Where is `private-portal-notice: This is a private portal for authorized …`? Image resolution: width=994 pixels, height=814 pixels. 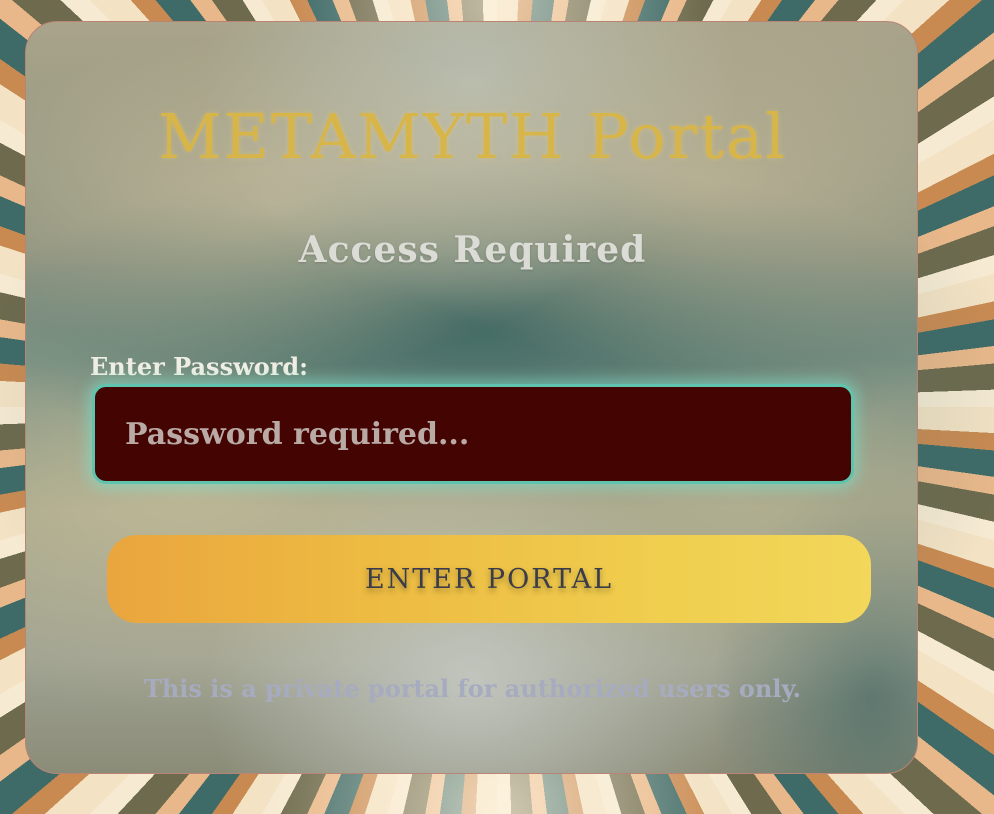
private-portal-notice: This is a private portal for authorized … is located at coordinates (472, 688).